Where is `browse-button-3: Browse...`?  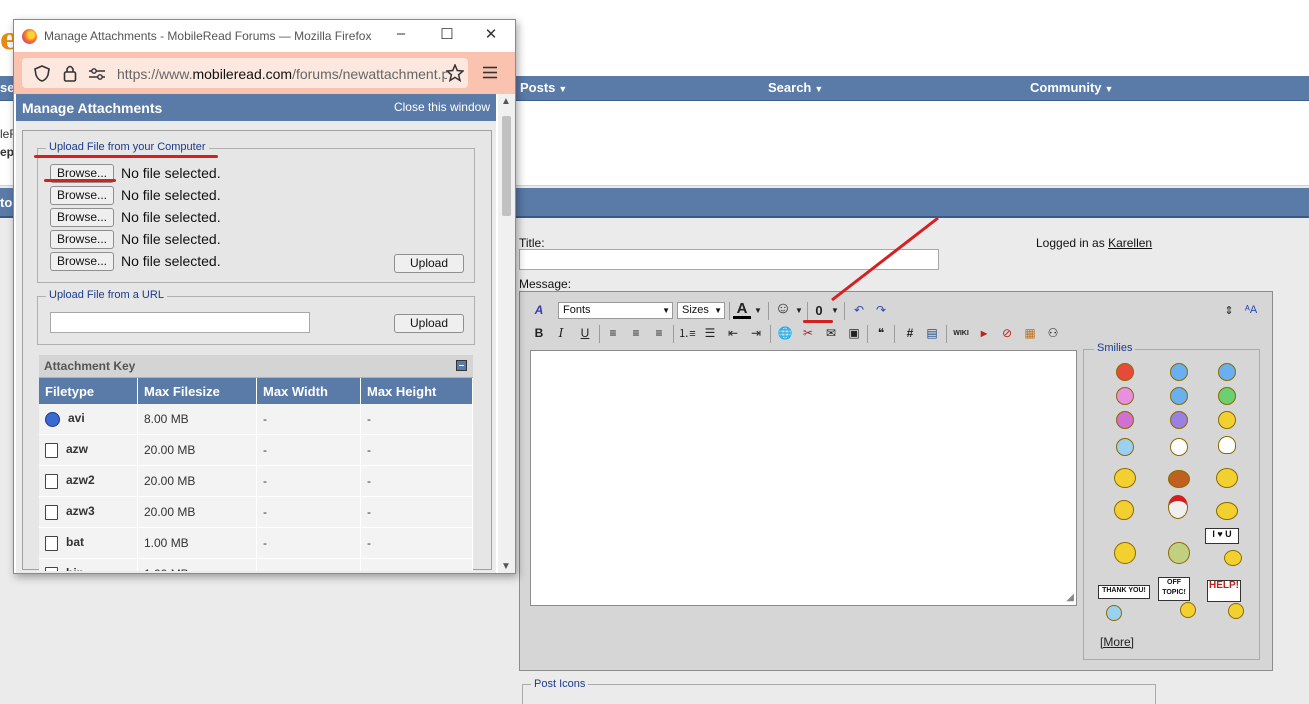
browse-button-3: Browse... is located at coordinates (82, 217).